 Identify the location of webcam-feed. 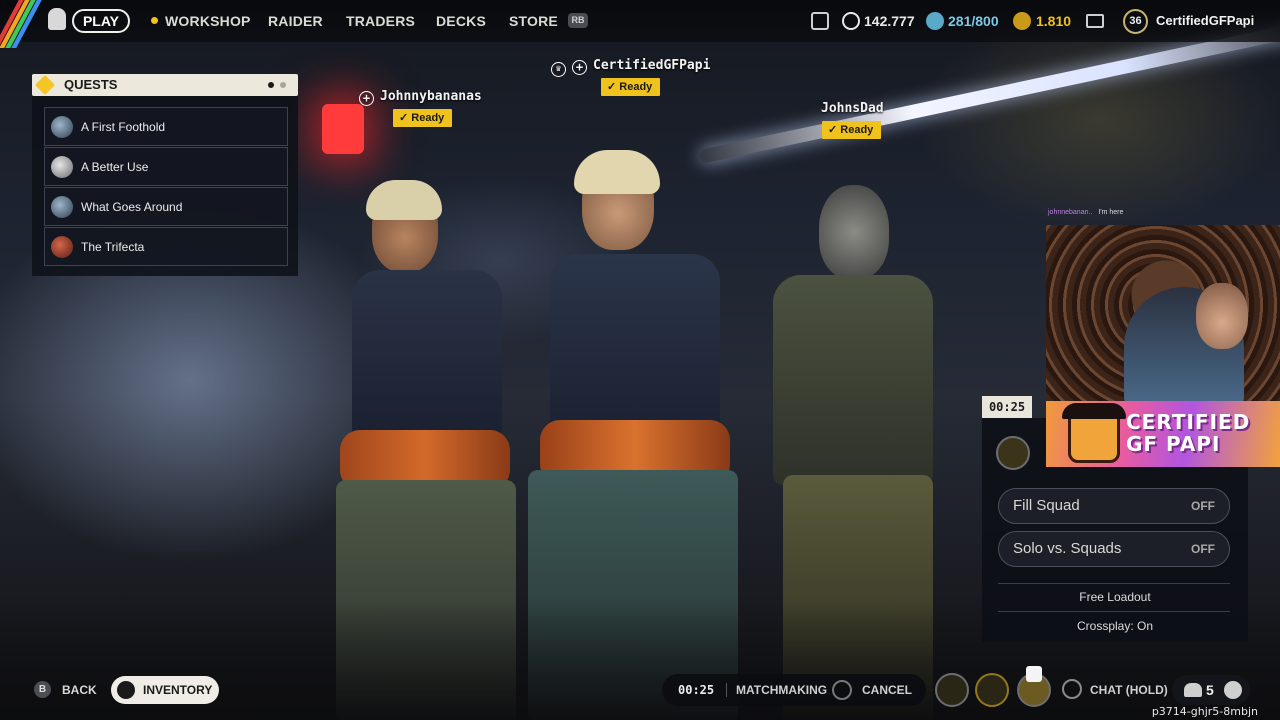
(1163, 313).